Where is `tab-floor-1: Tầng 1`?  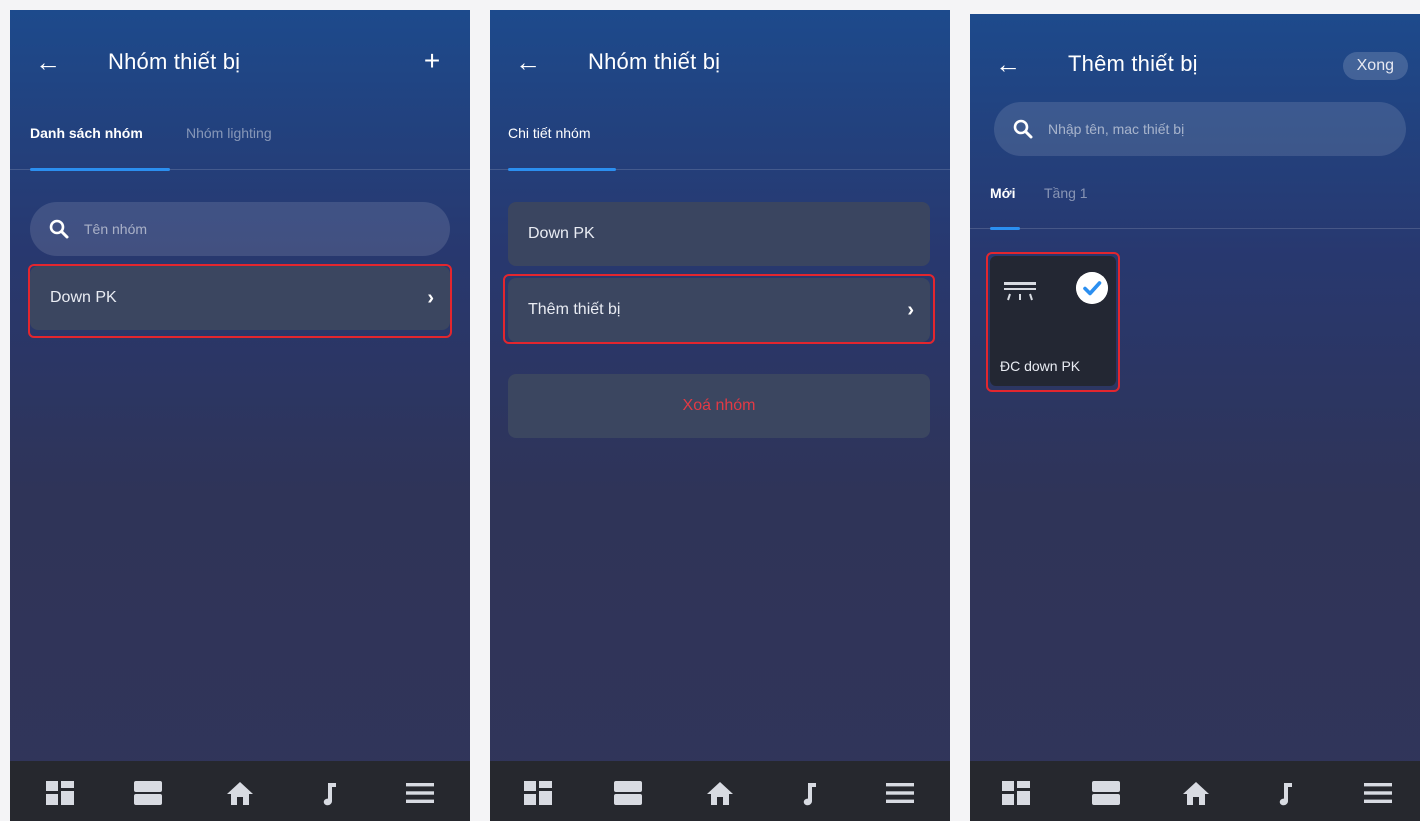 tab-floor-1: Tầng 1 is located at coordinates (1066, 193).